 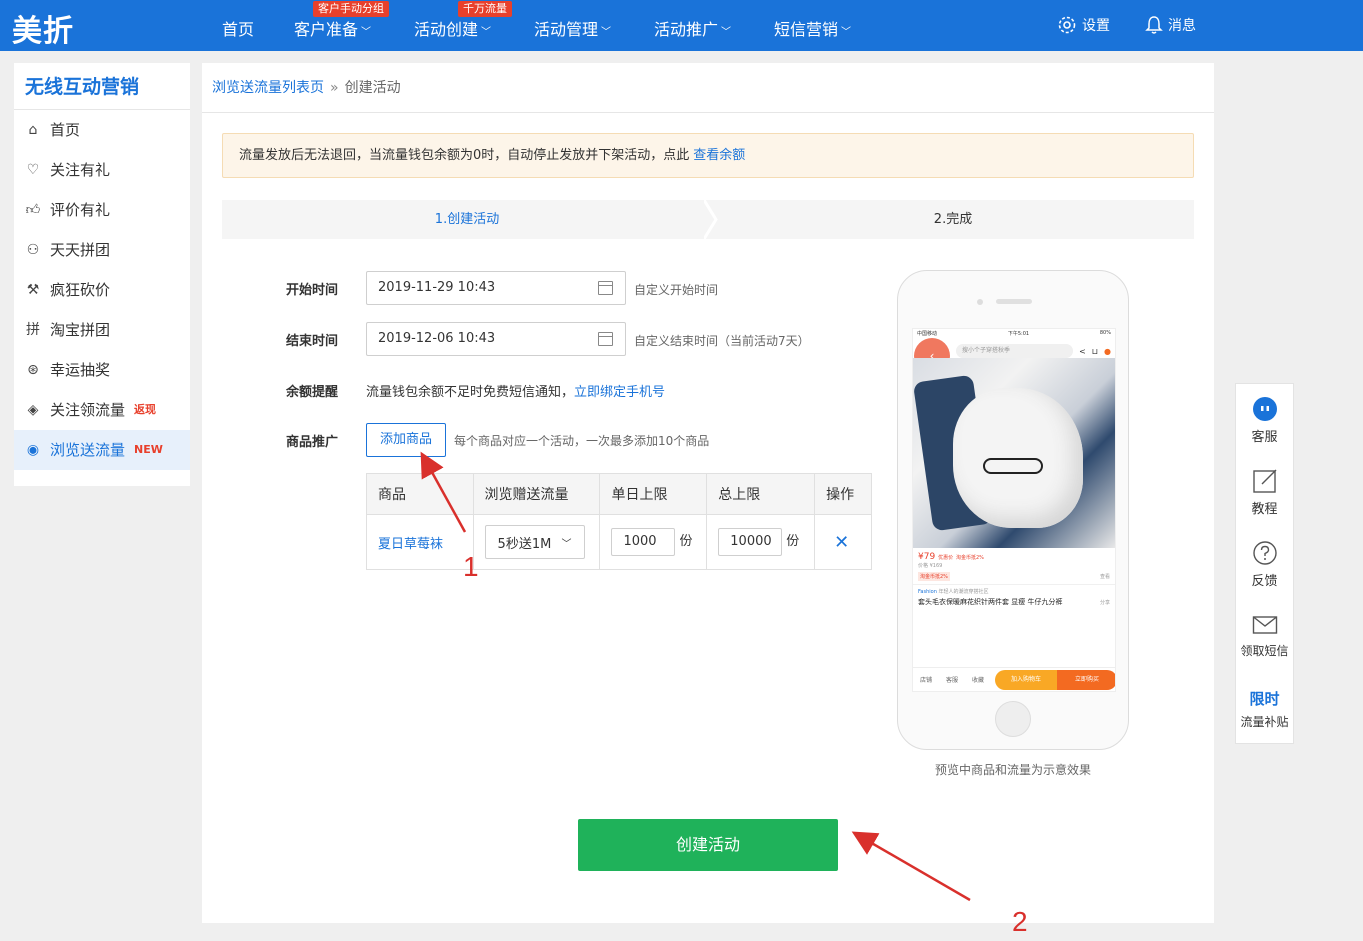 I want to click on service-icon: 客服, so click(x=951, y=680).